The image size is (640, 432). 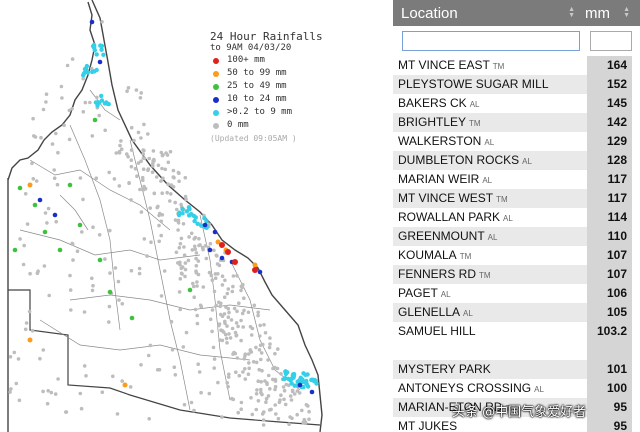 What do you see at coordinates (516, 236) in the screenshot?
I see `table-row: GREENMOUNT AL 110` at bounding box center [516, 236].